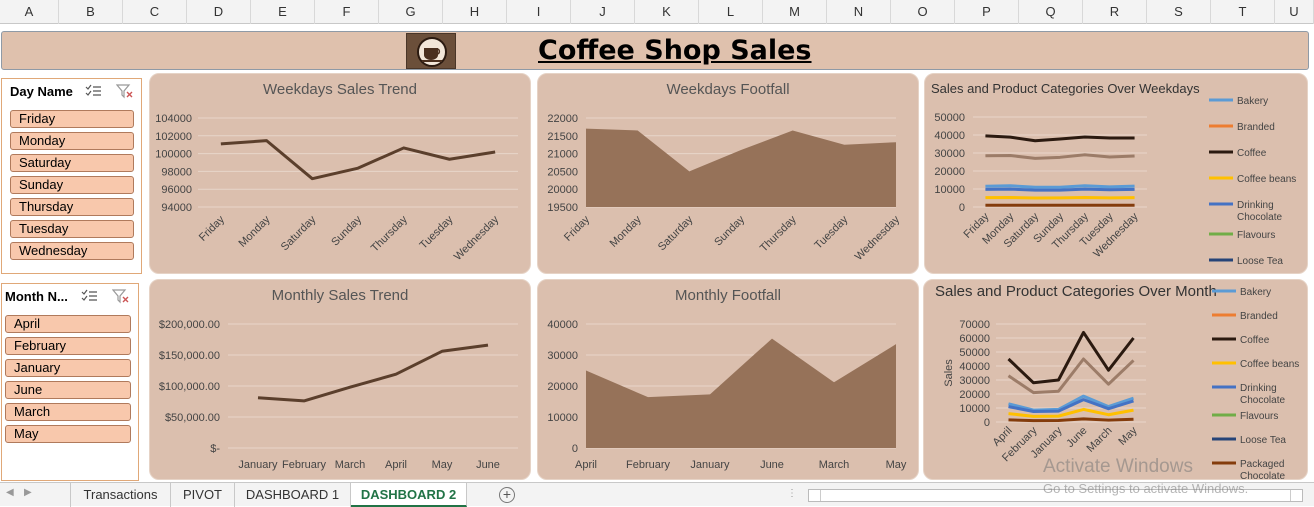  Describe the element at coordinates (1259, 217) in the screenshot. I see `legend-label: Chocolate` at that location.